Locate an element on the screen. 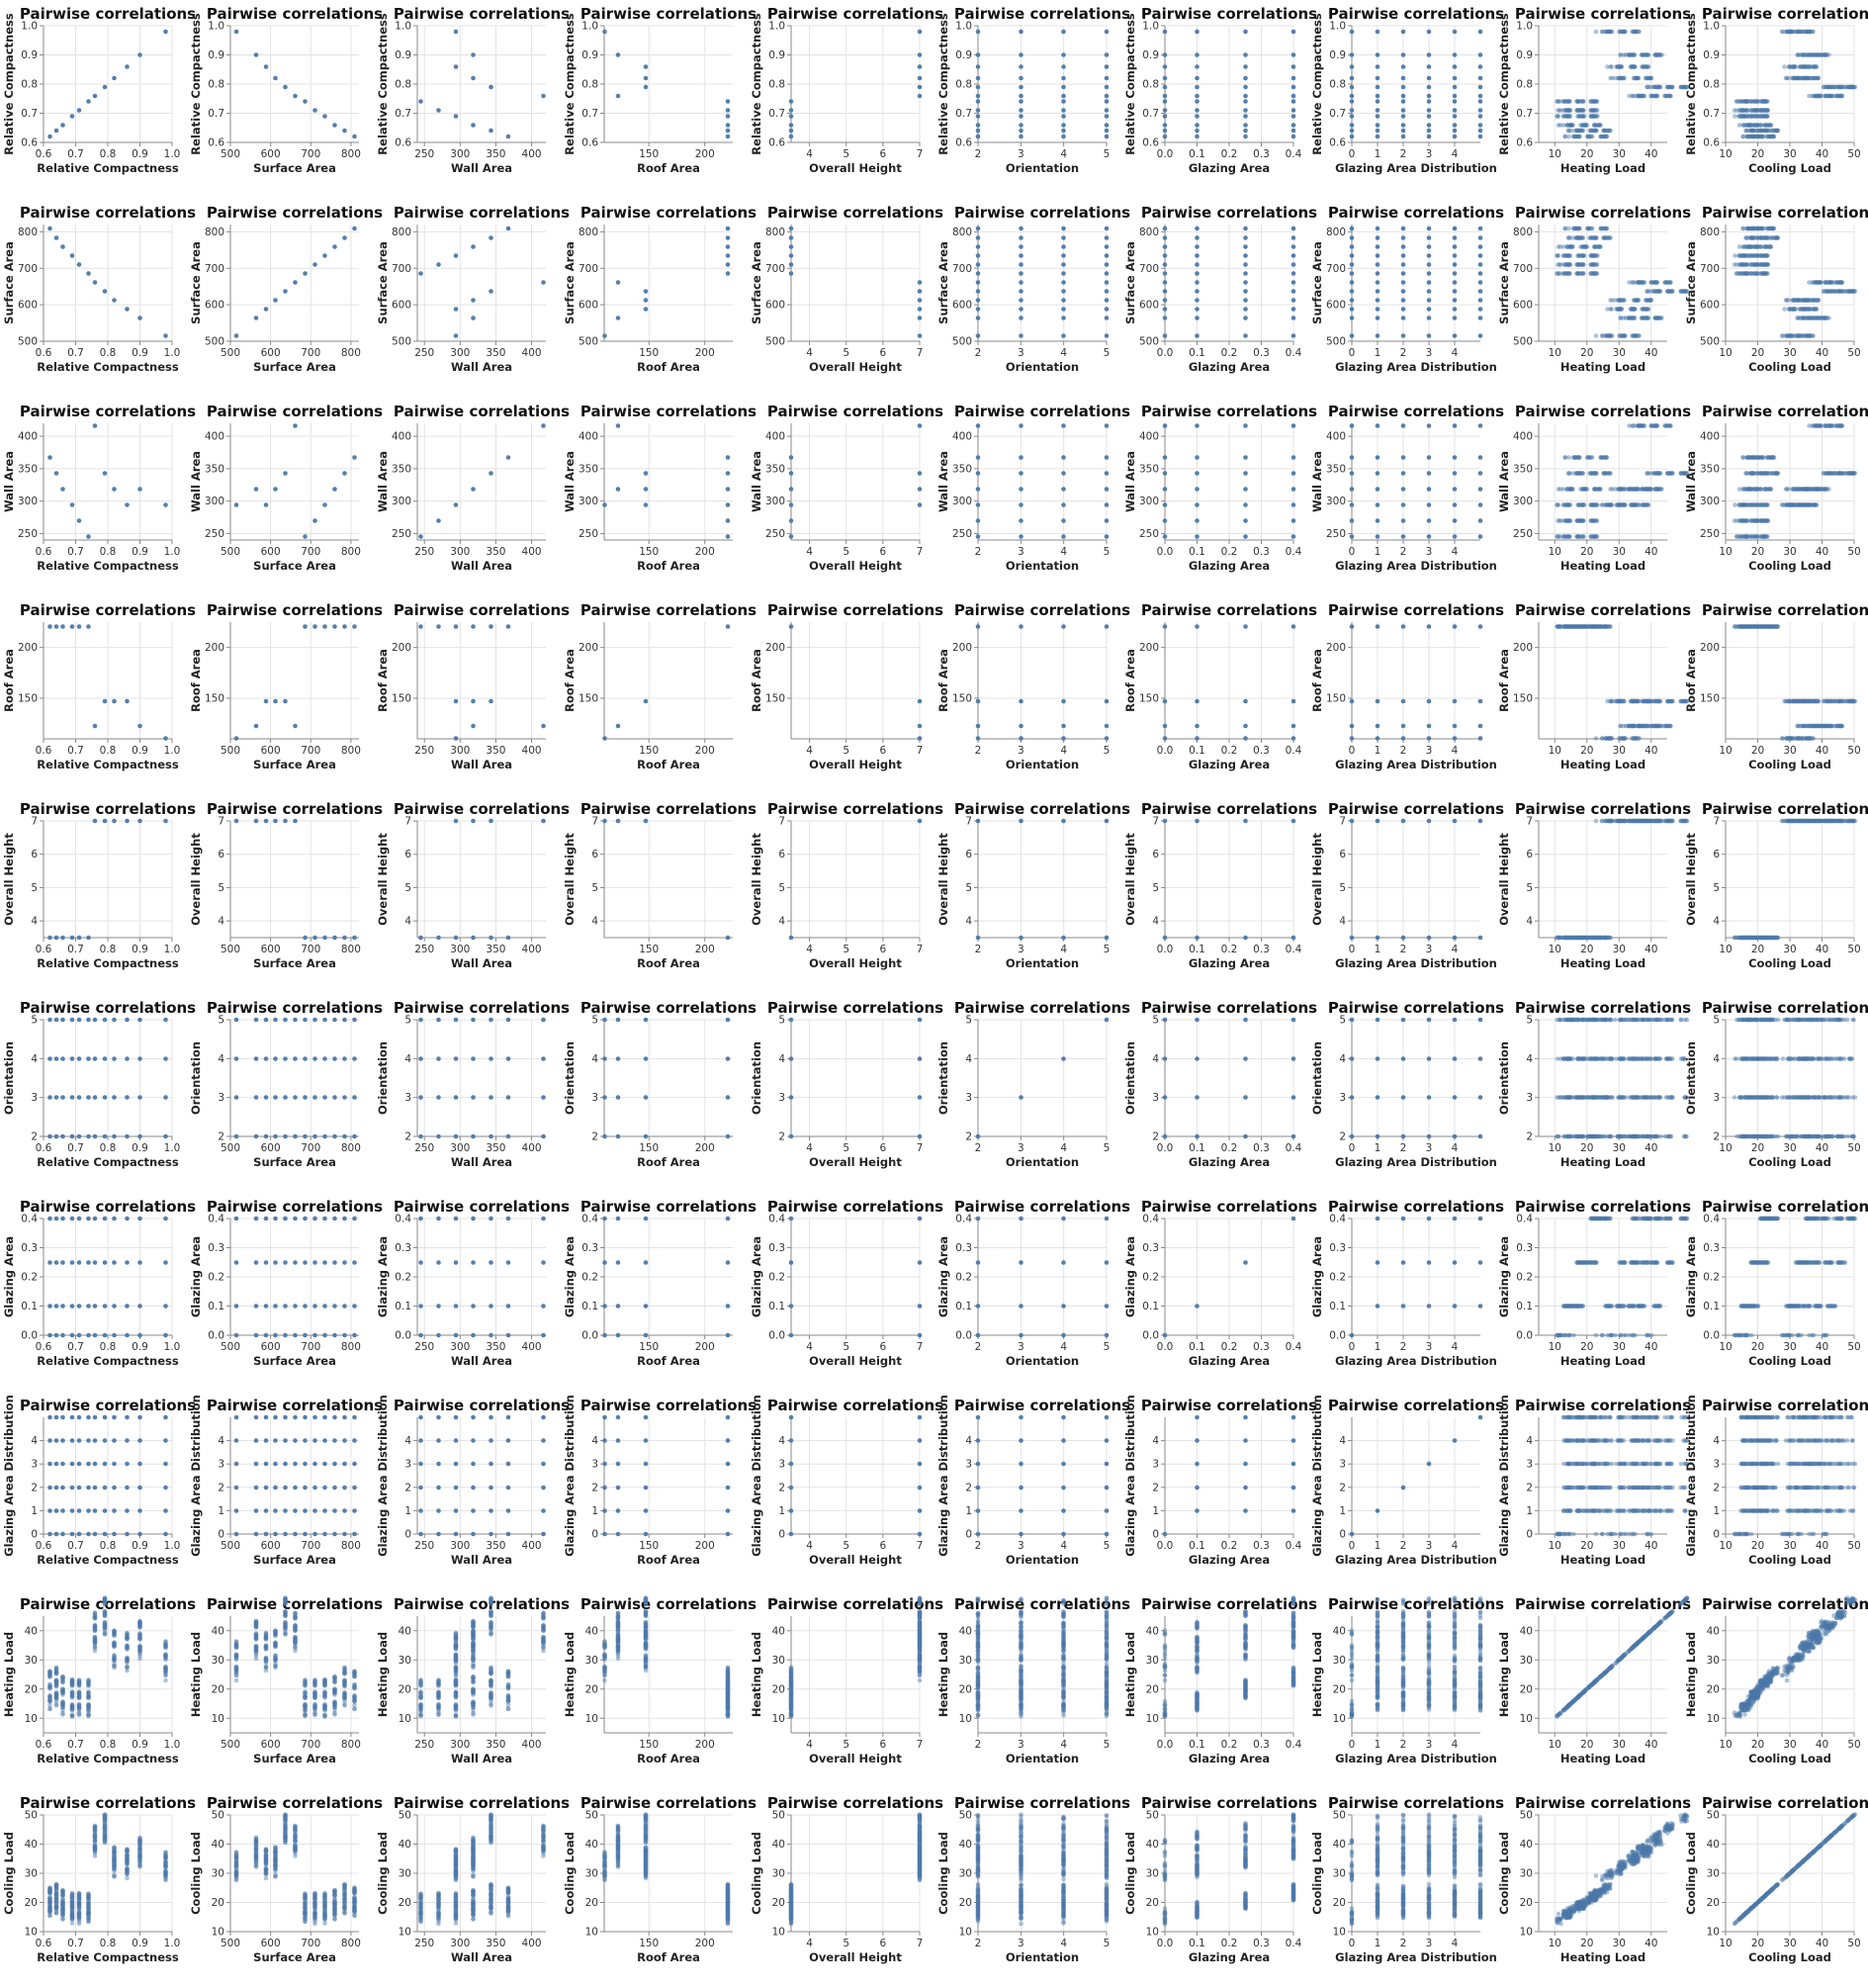  tick-label-x: 800 is located at coordinates (351, 154).